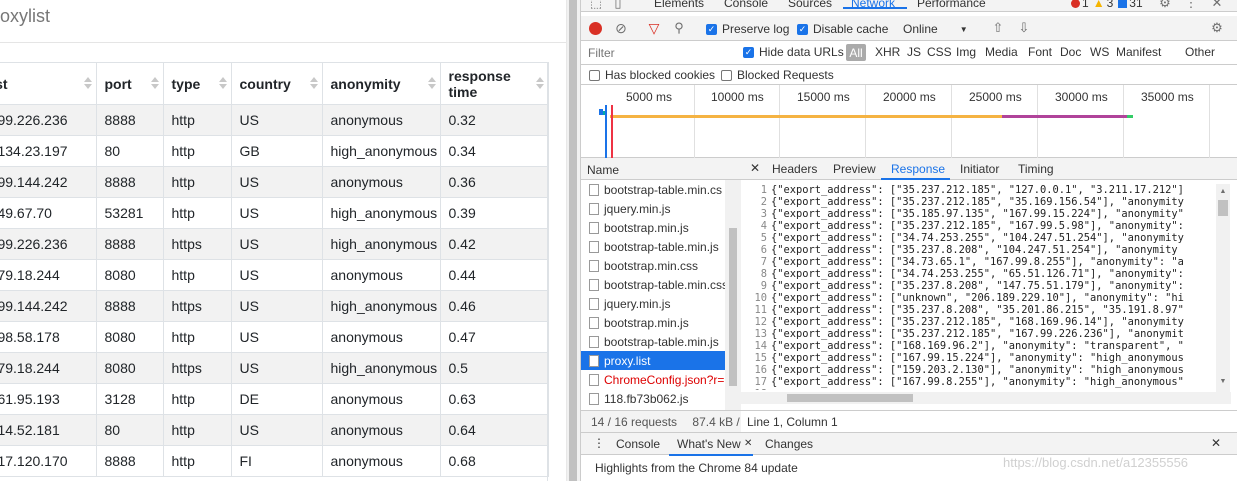 The height and width of the screenshot is (481, 1237). What do you see at coordinates (277, 337) in the screenshot?
I see `table-cell: US` at bounding box center [277, 337].